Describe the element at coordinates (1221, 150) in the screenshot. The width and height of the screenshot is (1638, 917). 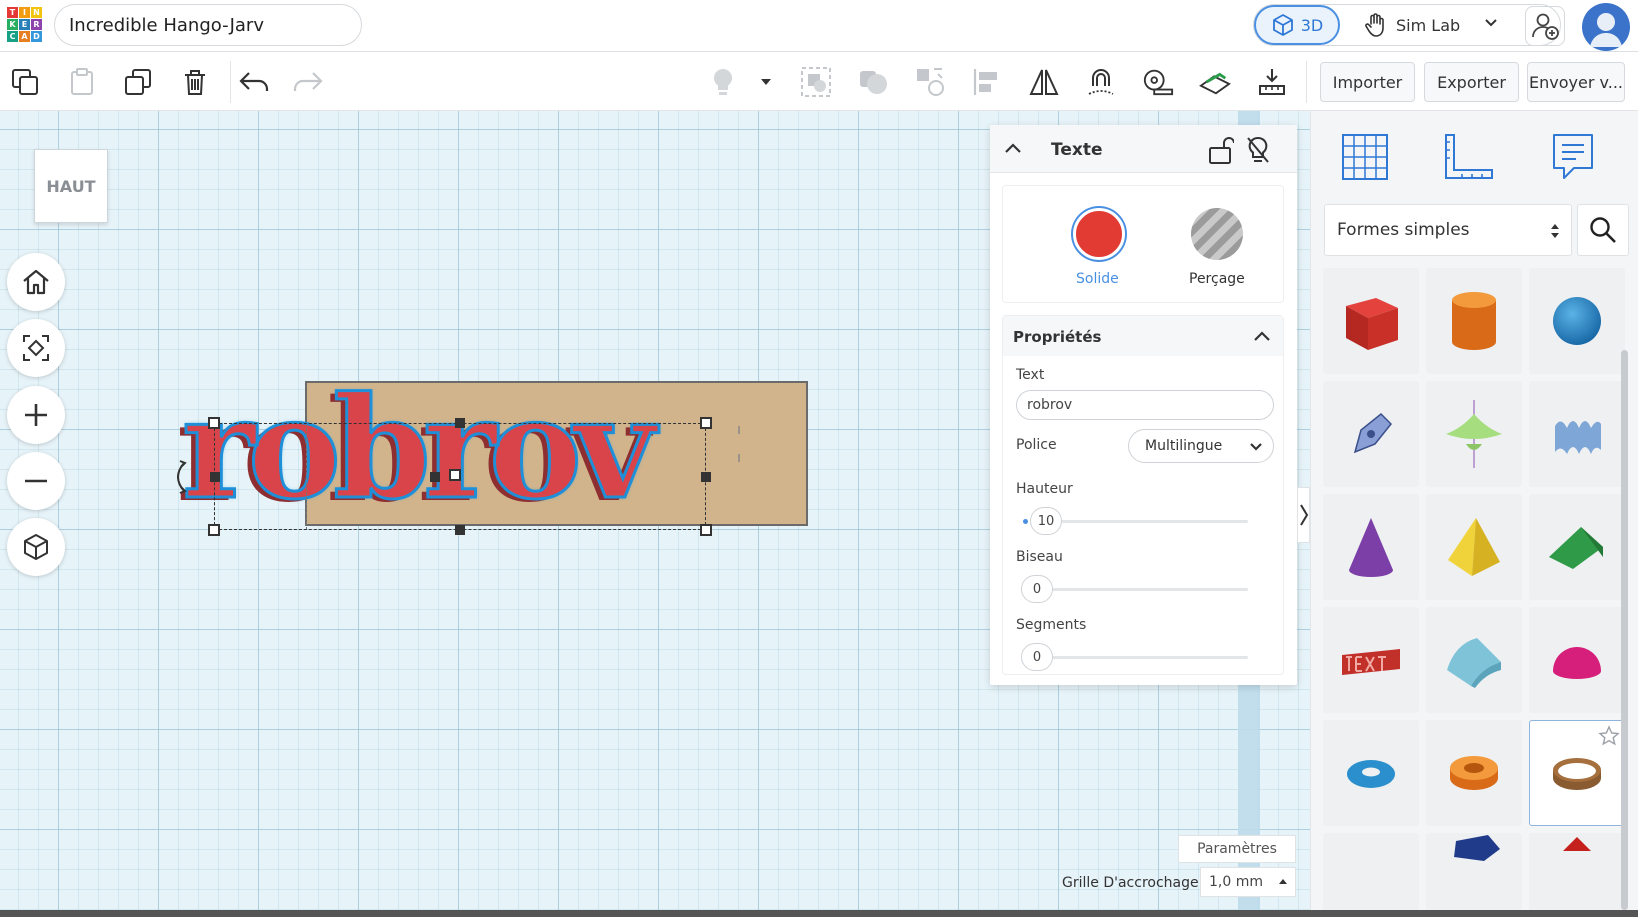
I see `lock-icon` at that location.